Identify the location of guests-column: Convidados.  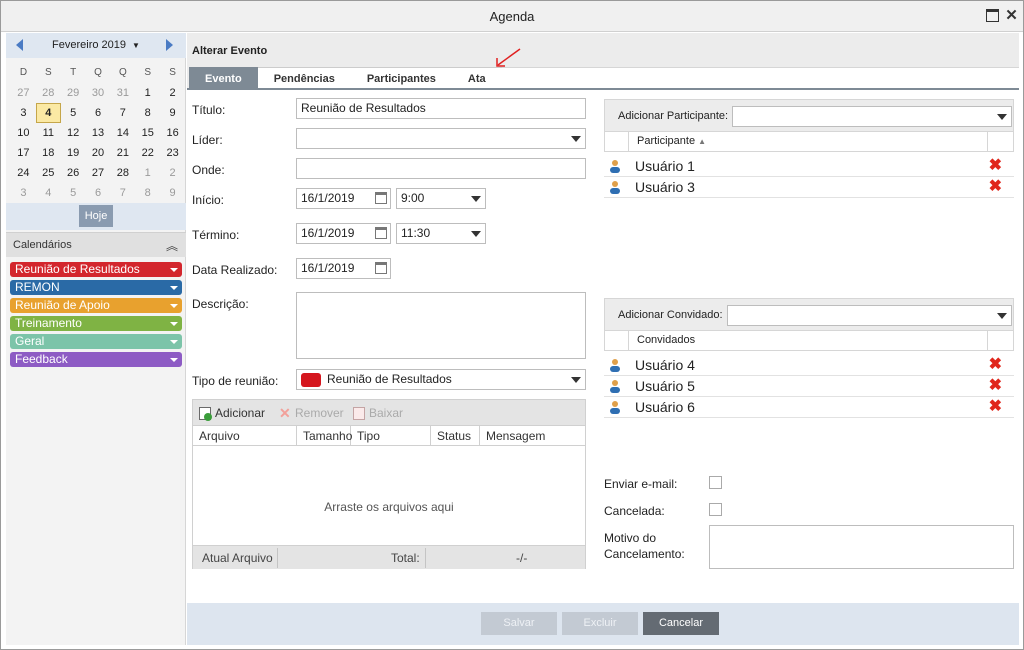
(666, 340).